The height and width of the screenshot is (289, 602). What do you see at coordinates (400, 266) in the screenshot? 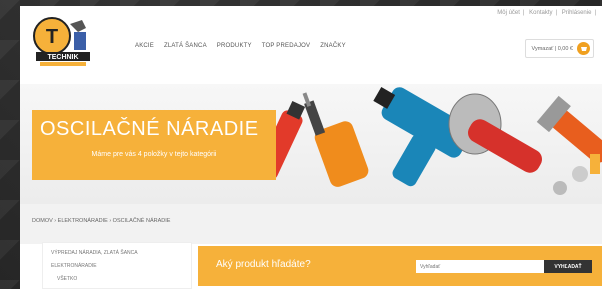
I see `product-search-bar: Aký produkt hľadáte? VYHĽADAŤ` at bounding box center [400, 266].